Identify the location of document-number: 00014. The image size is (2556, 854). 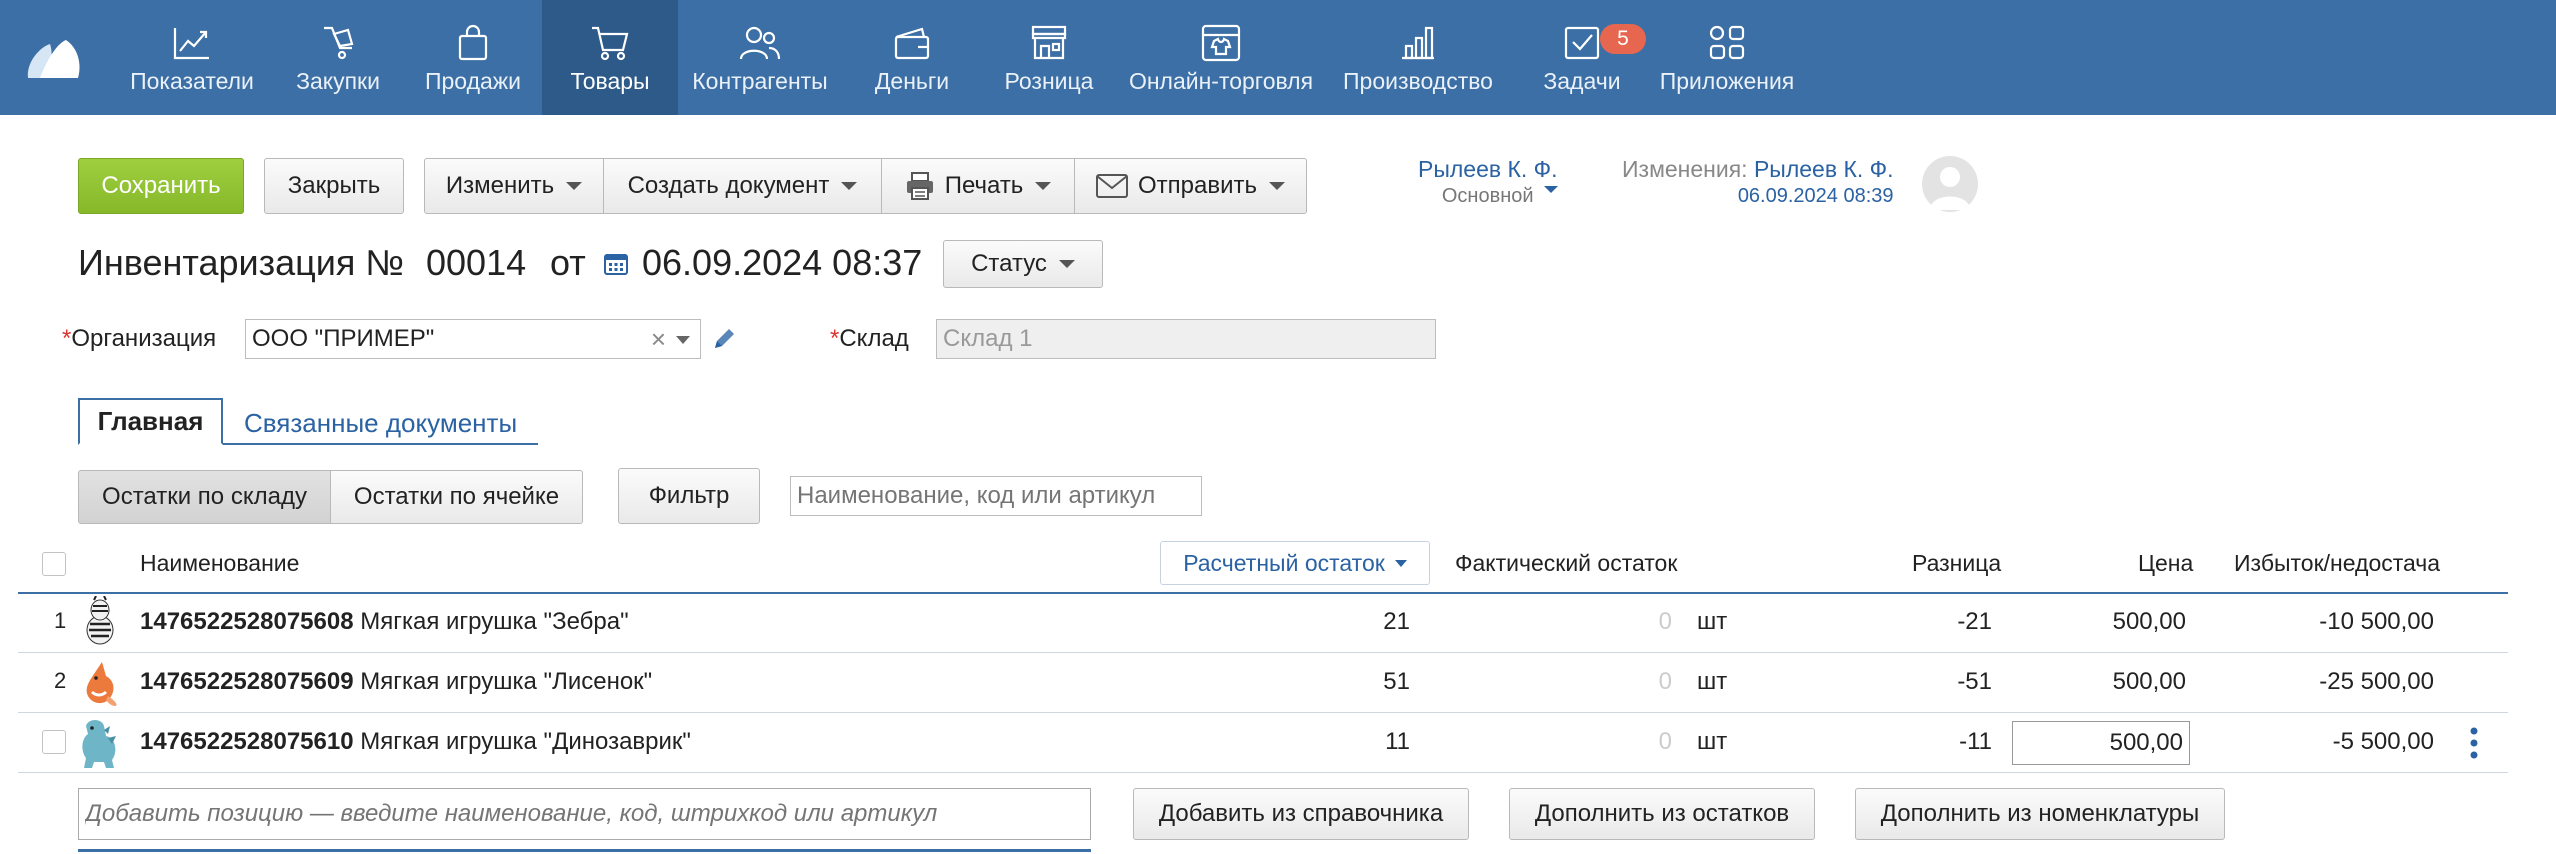
(476, 262).